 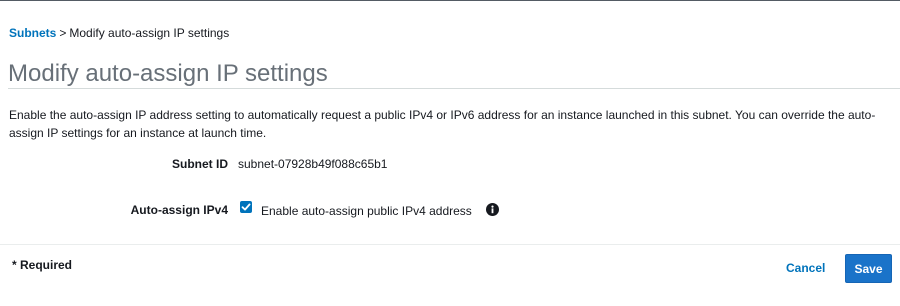 I want to click on checkmark-icon, so click(x=246, y=207).